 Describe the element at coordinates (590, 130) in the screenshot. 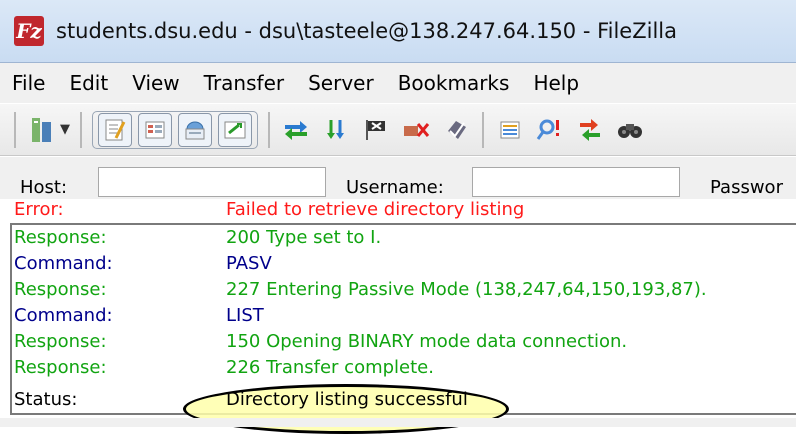

I see `synchronized-browsing-icon` at that location.